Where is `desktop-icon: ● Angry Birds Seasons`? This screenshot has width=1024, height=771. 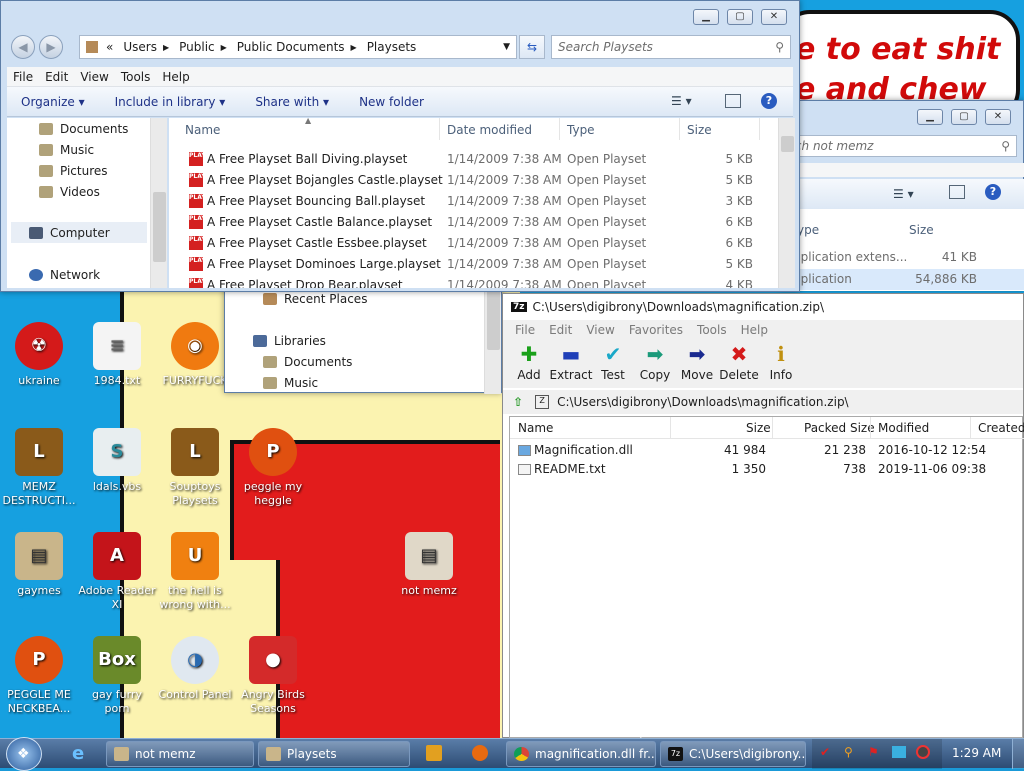
desktop-icon: ● Angry Birds Seasons is located at coordinates (273, 676).